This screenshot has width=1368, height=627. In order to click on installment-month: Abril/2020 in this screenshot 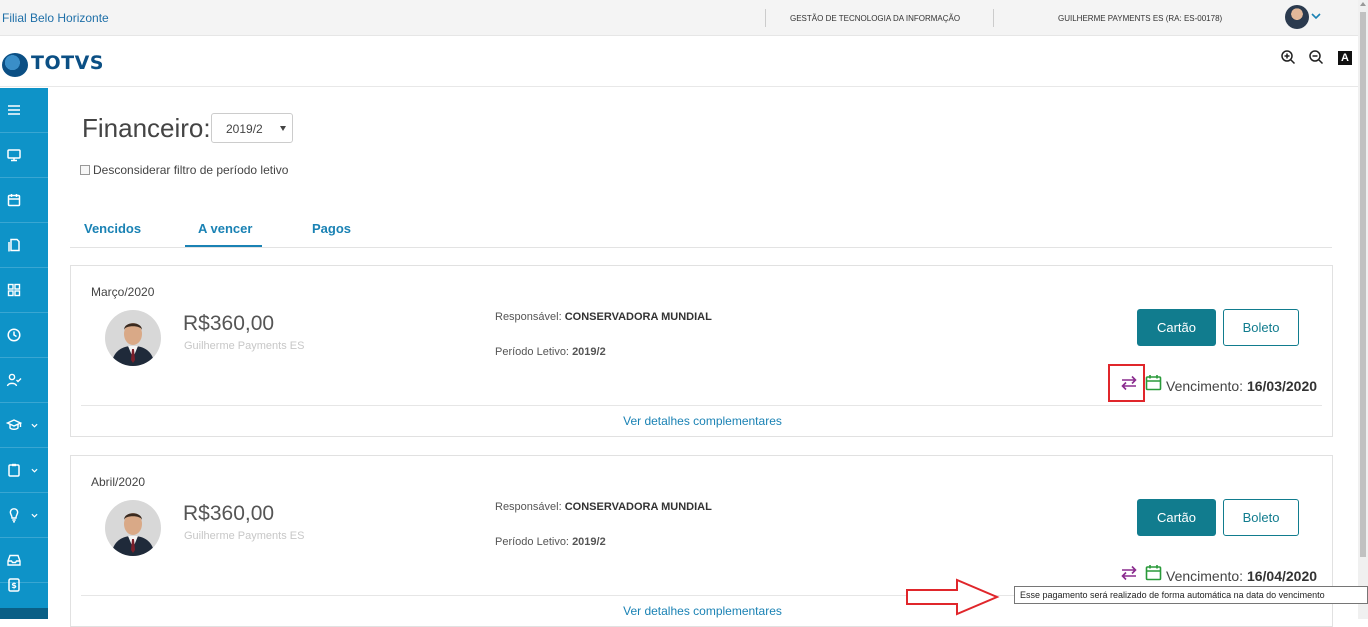, I will do `click(118, 482)`.